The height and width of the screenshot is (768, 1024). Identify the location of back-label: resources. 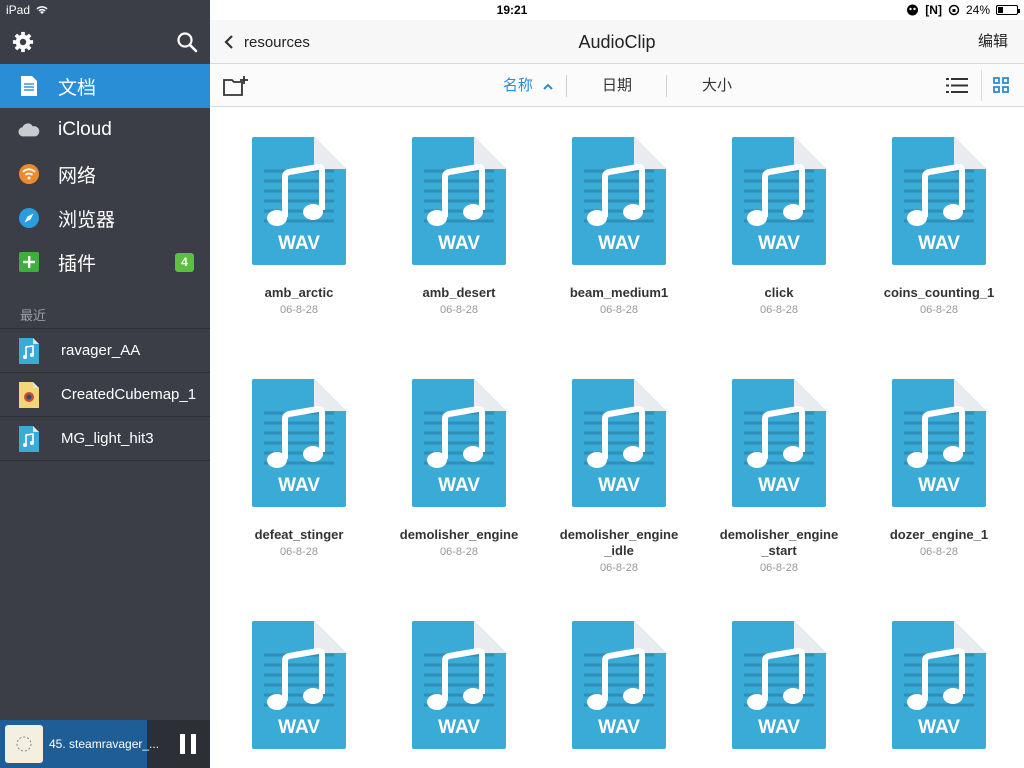
(277, 42).